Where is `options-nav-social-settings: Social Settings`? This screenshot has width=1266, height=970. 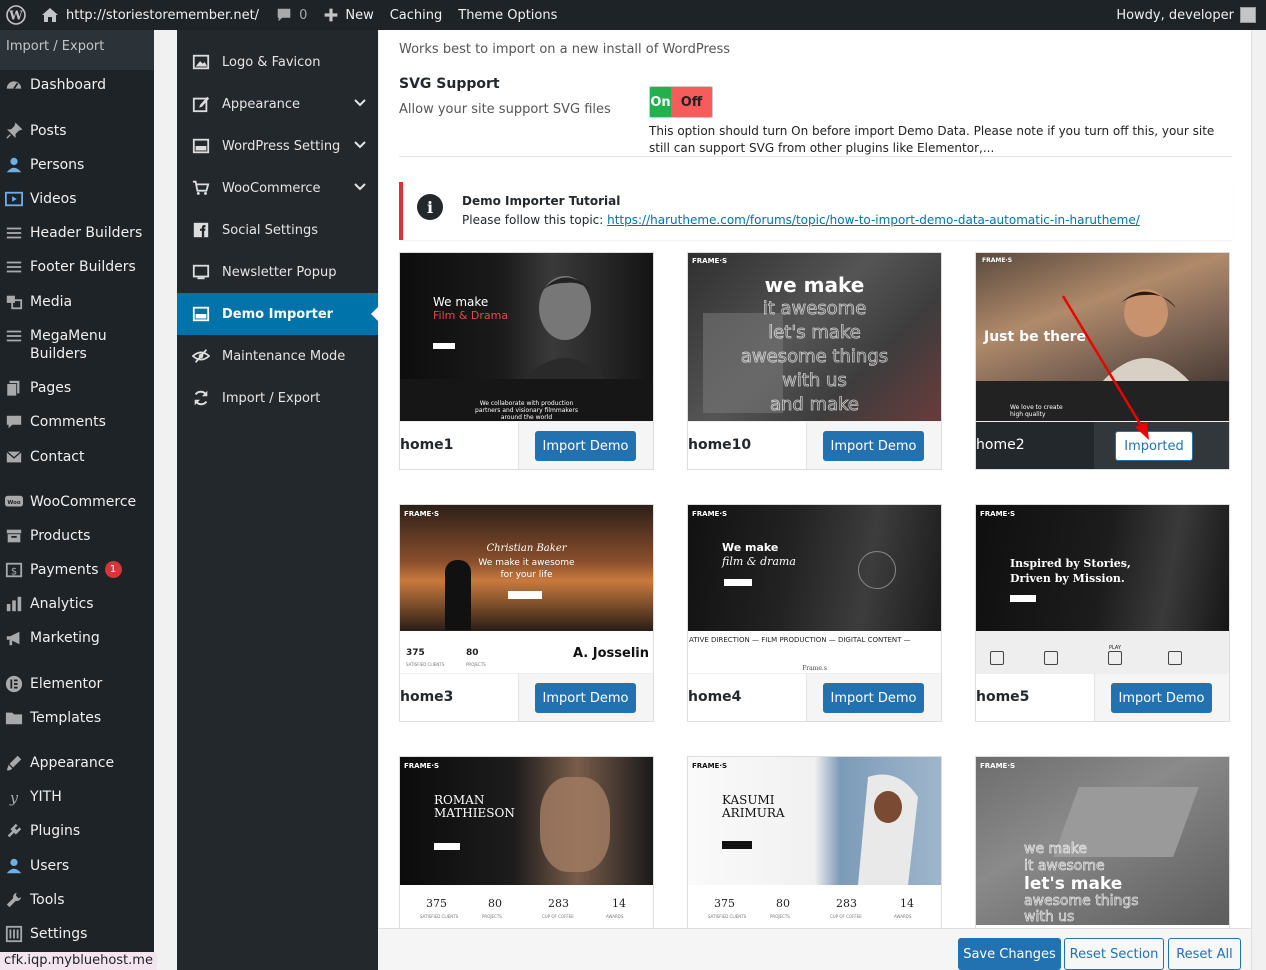
options-nav-social-settings: Social Settings is located at coordinates (277, 230).